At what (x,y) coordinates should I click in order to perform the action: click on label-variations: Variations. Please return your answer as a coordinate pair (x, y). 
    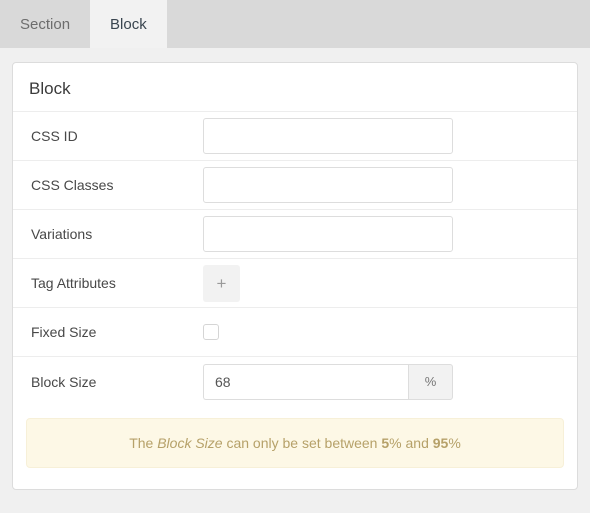
    Looking at the image, I should click on (62, 234).